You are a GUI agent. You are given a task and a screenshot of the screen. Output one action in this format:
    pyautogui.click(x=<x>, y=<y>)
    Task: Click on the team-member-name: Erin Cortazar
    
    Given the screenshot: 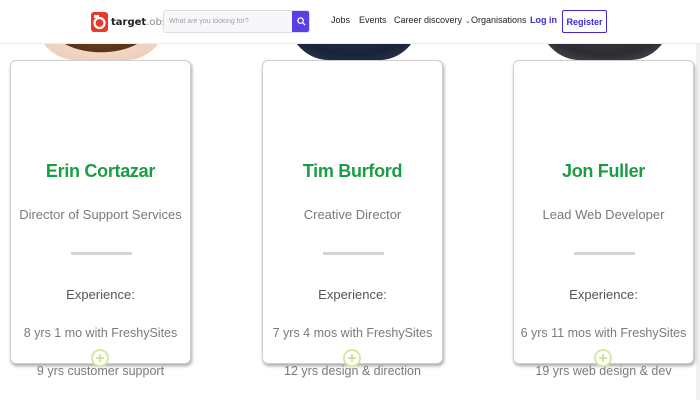 What is the action you would take?
    pyautogui.click(x=100, y=171)
    